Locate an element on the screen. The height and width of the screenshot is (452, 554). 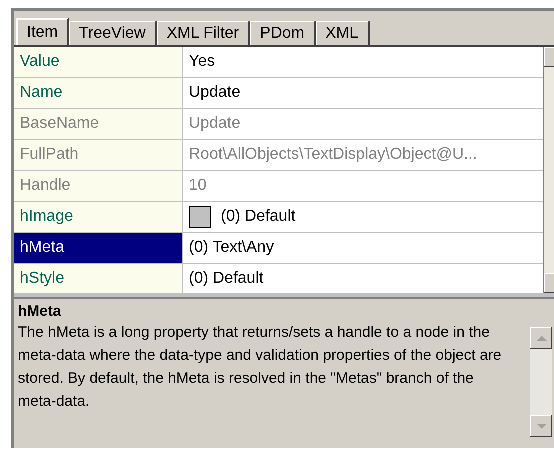
scroll-down-icon is located at coordinates (541, 426).